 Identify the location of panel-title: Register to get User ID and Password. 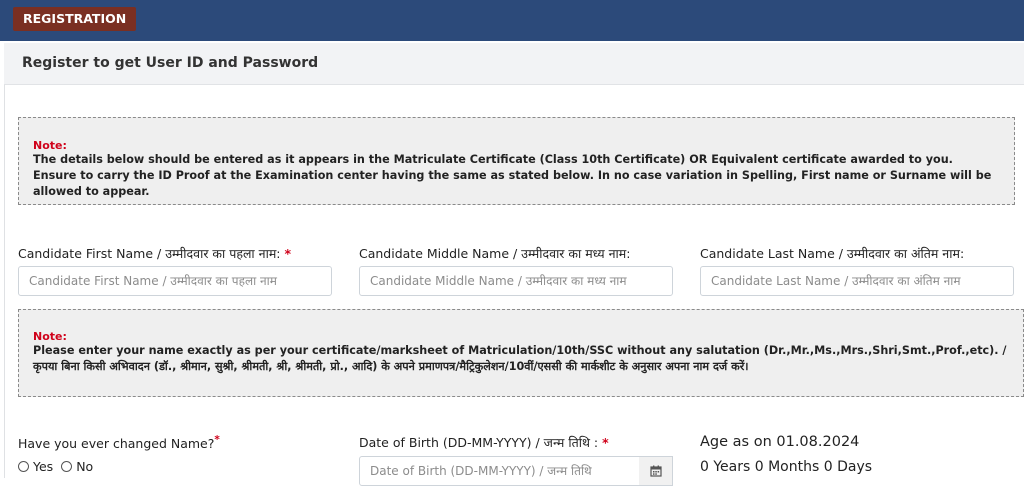
(170, 63).